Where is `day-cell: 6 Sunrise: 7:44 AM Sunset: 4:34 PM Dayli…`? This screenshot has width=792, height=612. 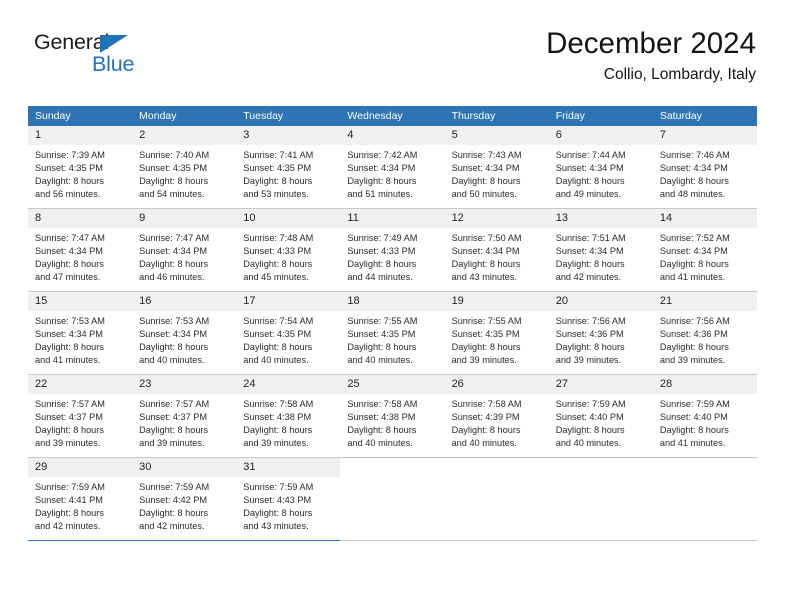 day-cell: 6 Sunrise: 7:44 AM Sunset: 4:34 PM Dayli… is located at coordinates (600, 167).